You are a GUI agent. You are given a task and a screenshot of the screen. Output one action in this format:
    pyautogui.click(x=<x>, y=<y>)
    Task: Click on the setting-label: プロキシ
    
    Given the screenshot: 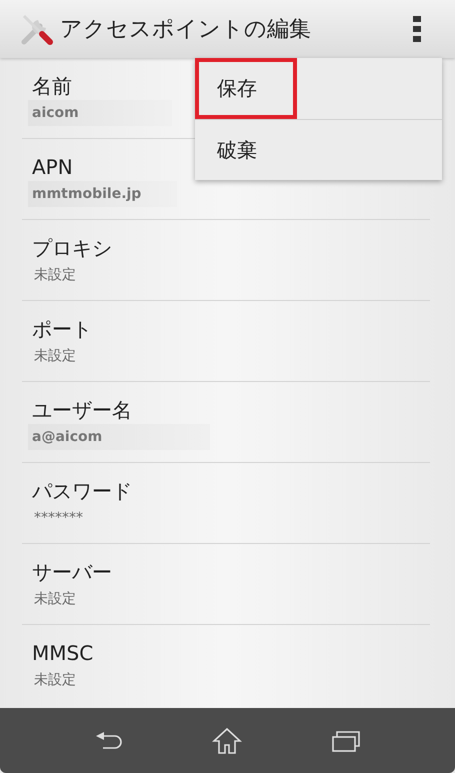 What is the action you would take?
    pyautogui.click(x=72, y=248)
    